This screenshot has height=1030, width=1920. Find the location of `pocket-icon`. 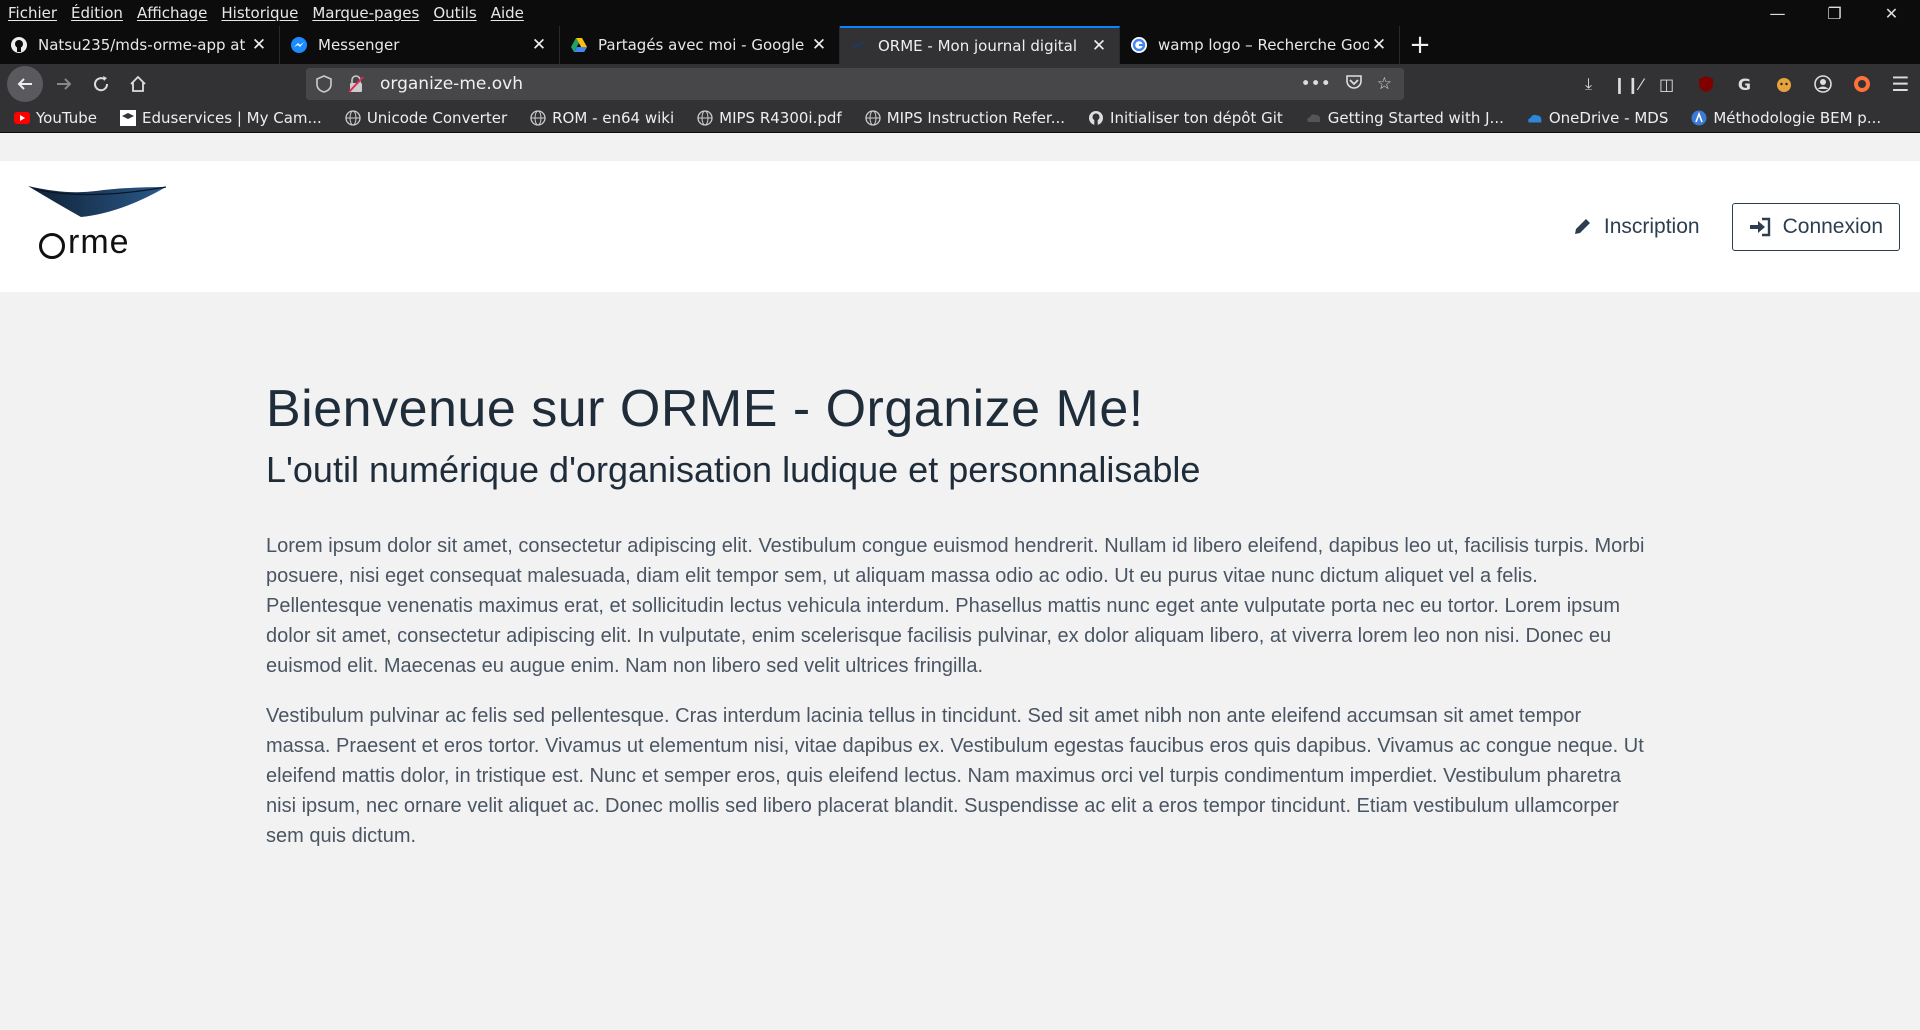

pocket-icon is located at coordinates (1354, 84).